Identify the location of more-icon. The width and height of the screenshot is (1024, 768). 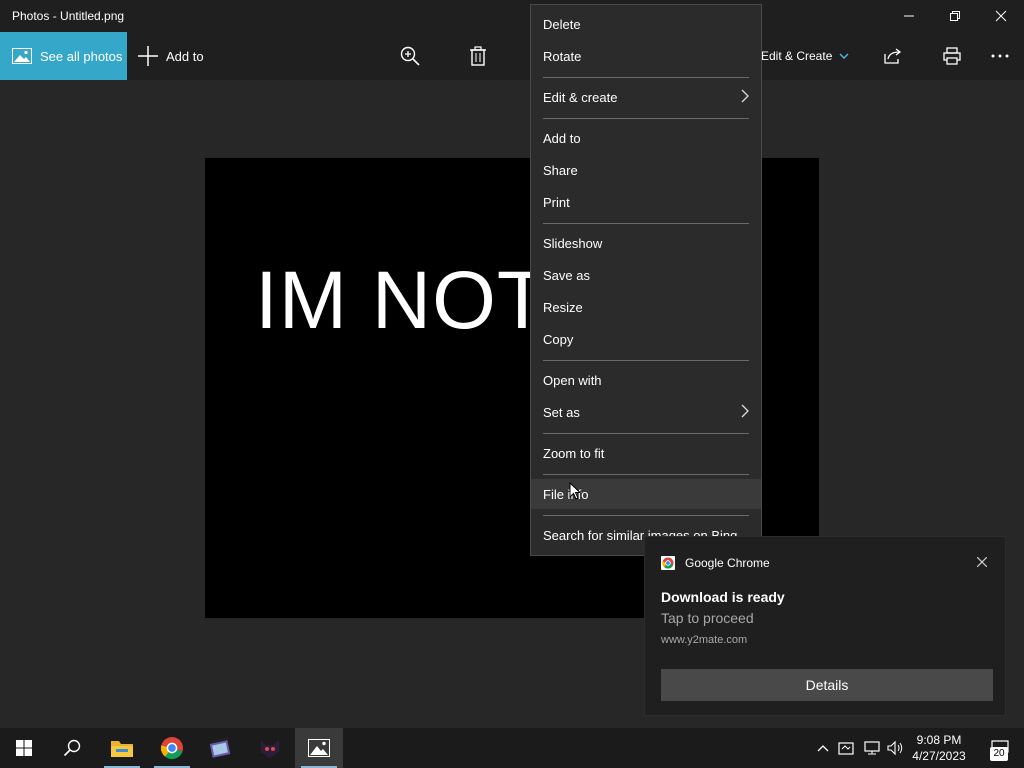
(1000, 56).